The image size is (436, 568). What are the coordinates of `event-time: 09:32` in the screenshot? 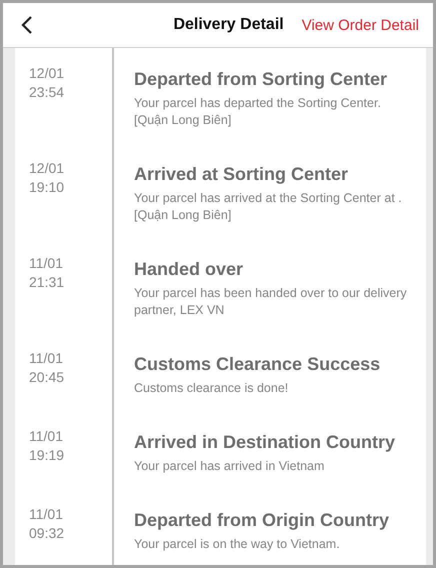 It's located at (47, 533).